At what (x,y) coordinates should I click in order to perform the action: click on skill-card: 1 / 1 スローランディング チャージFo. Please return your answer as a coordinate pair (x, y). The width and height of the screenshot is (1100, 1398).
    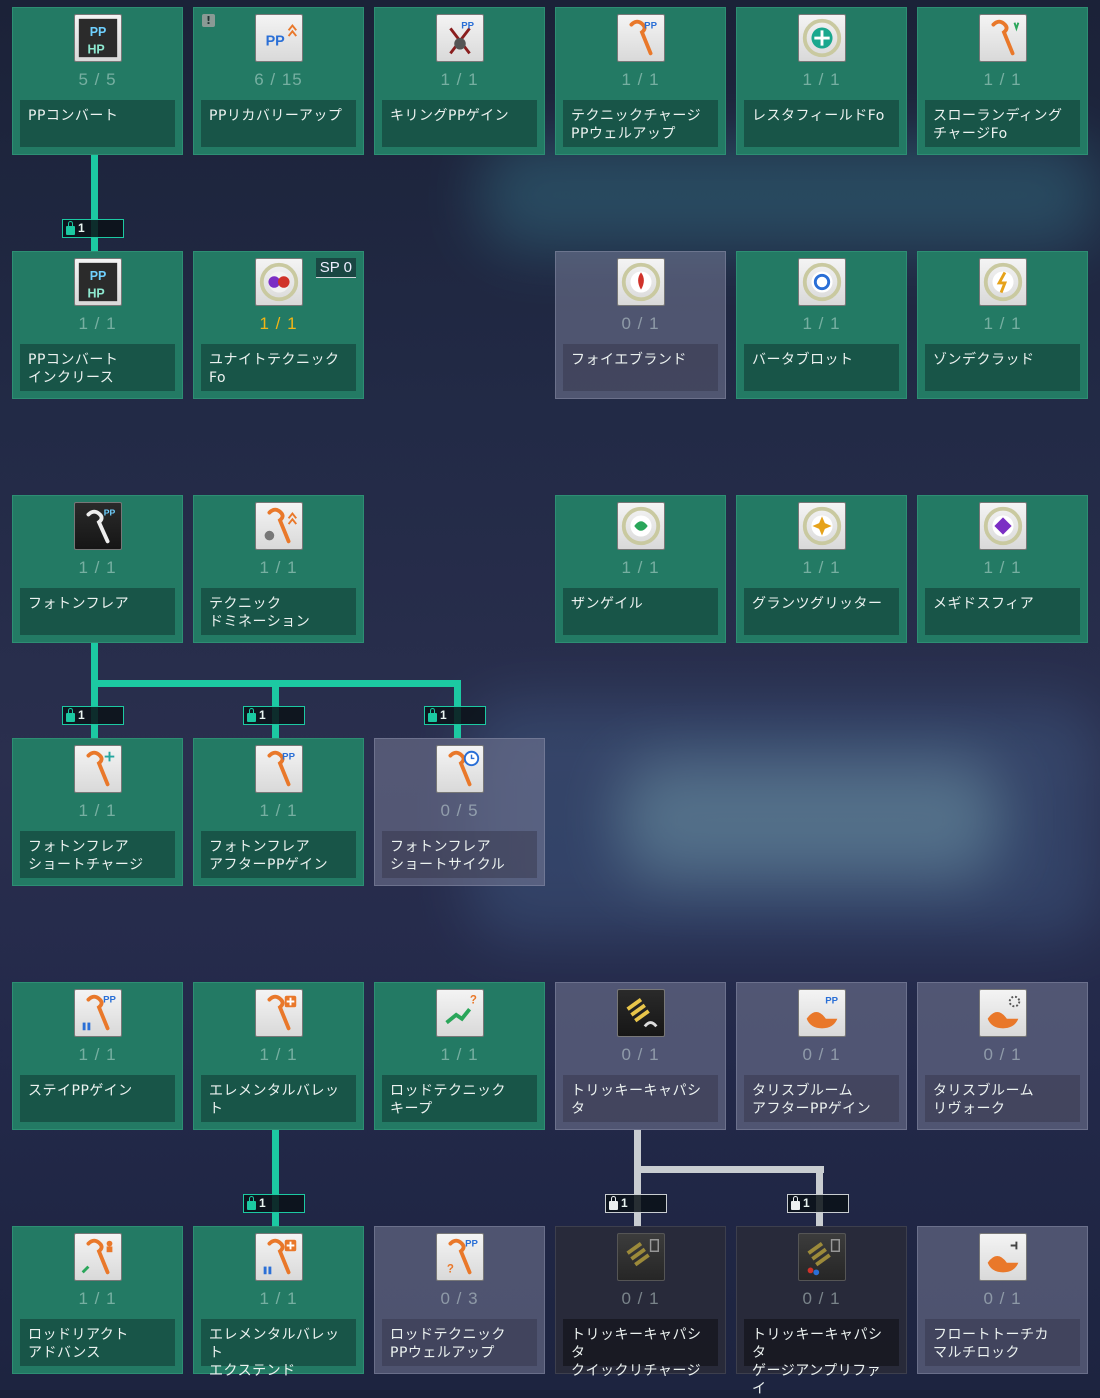
    Looking at the image, I should click on (1002, 81).